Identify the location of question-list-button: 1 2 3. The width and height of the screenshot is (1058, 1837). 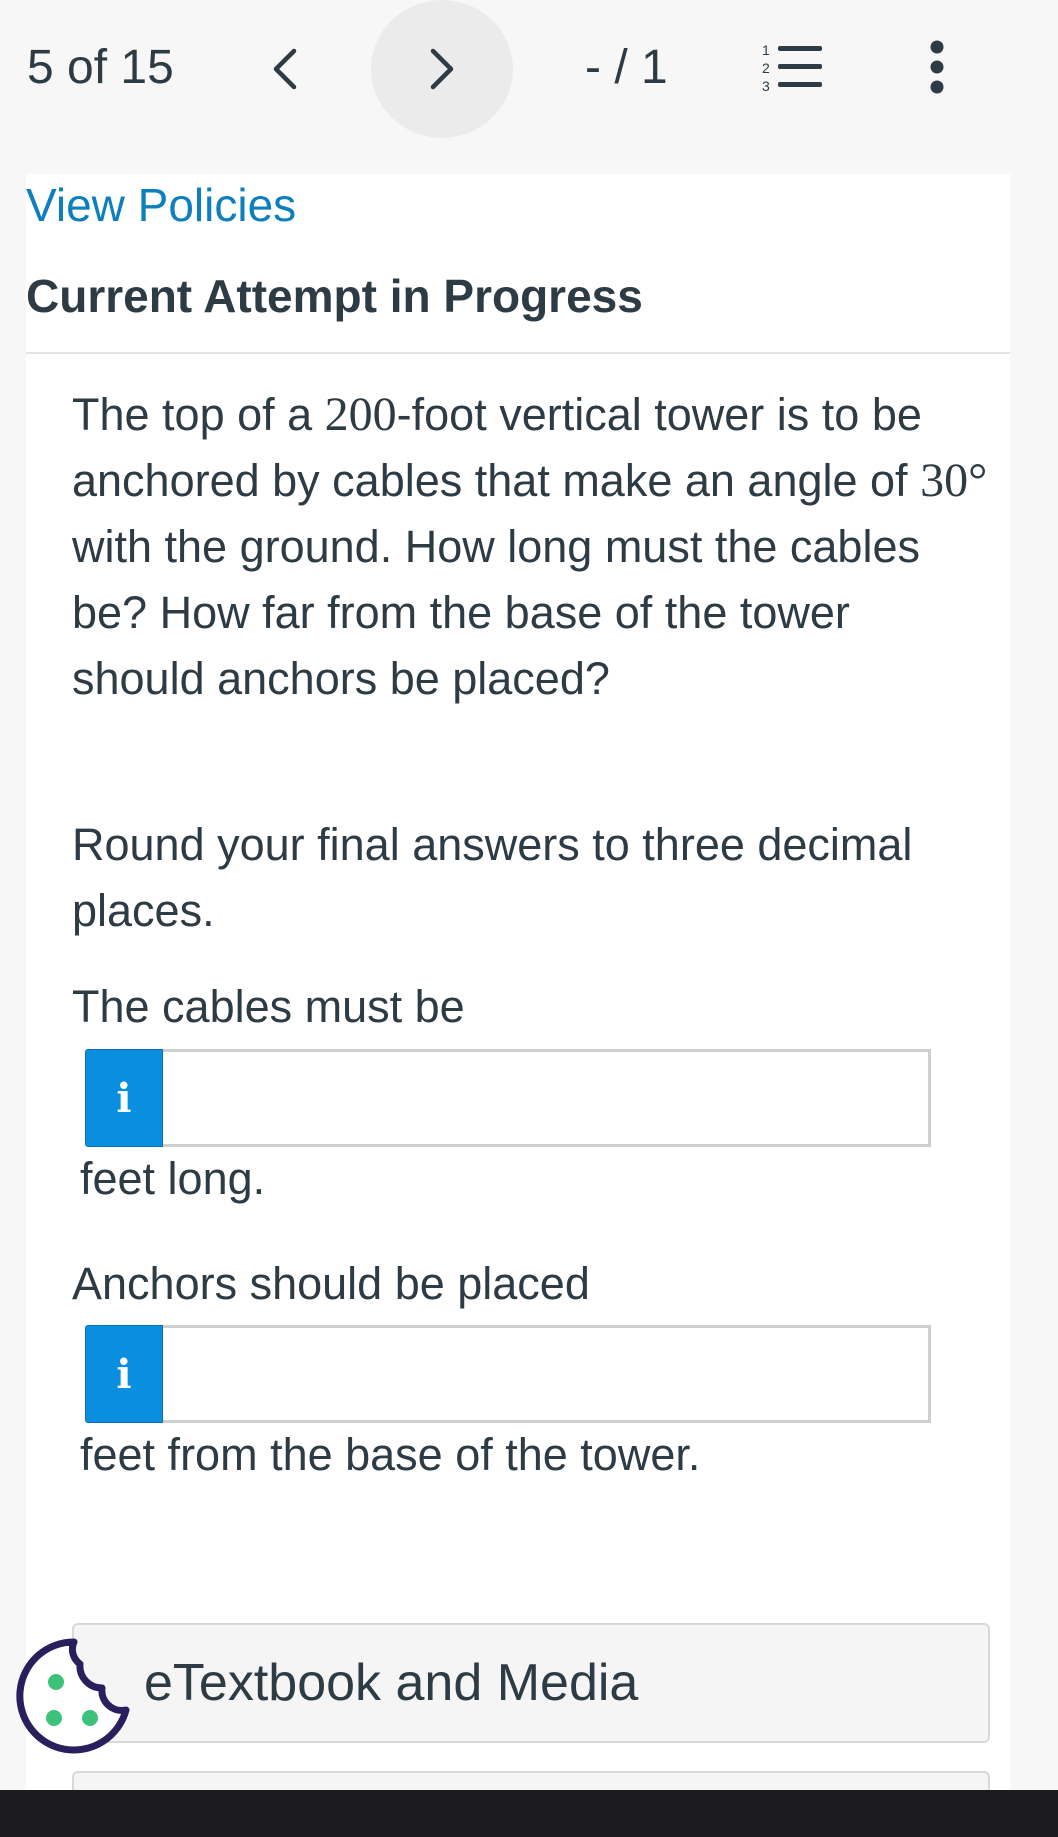
(792, 67).